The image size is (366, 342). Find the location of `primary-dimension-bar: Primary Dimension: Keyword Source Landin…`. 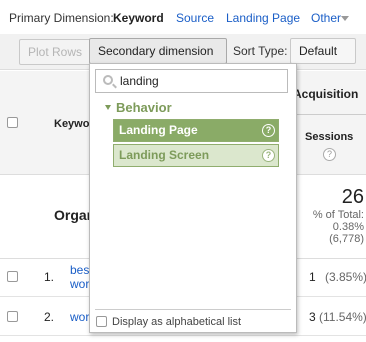

primary-dimension-bar: Primary Dimension: Keyword Source Landin… is located at coordinates (183, 17).